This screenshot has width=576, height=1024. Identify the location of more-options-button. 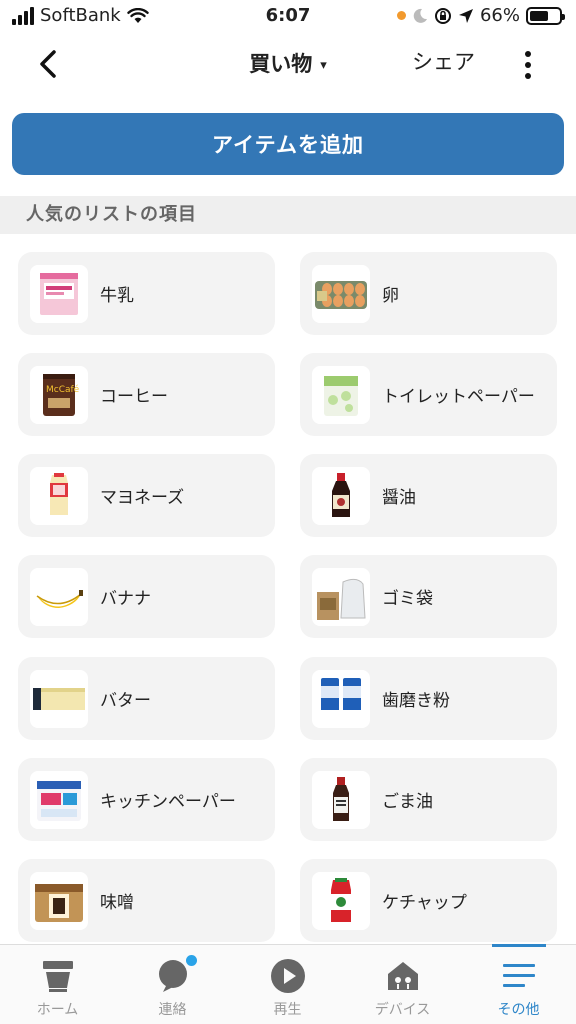
(528, 65).